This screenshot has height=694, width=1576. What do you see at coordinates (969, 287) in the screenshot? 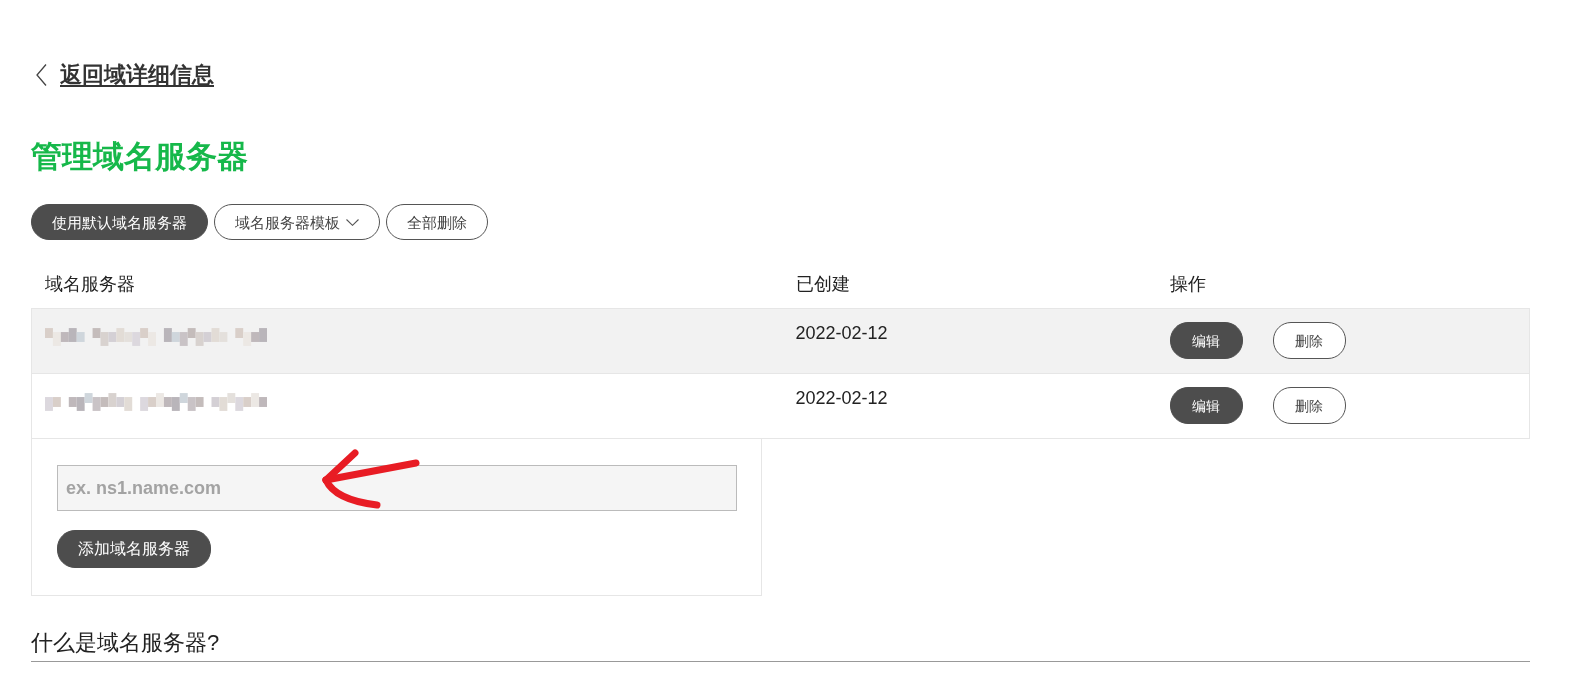
I see `column-header: 已创建` at bounding box center [969, 287].